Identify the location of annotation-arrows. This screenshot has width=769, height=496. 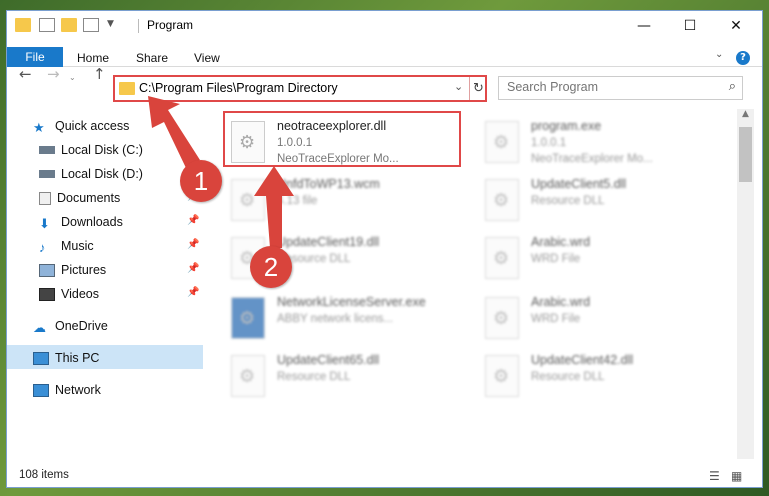
(221, 172).